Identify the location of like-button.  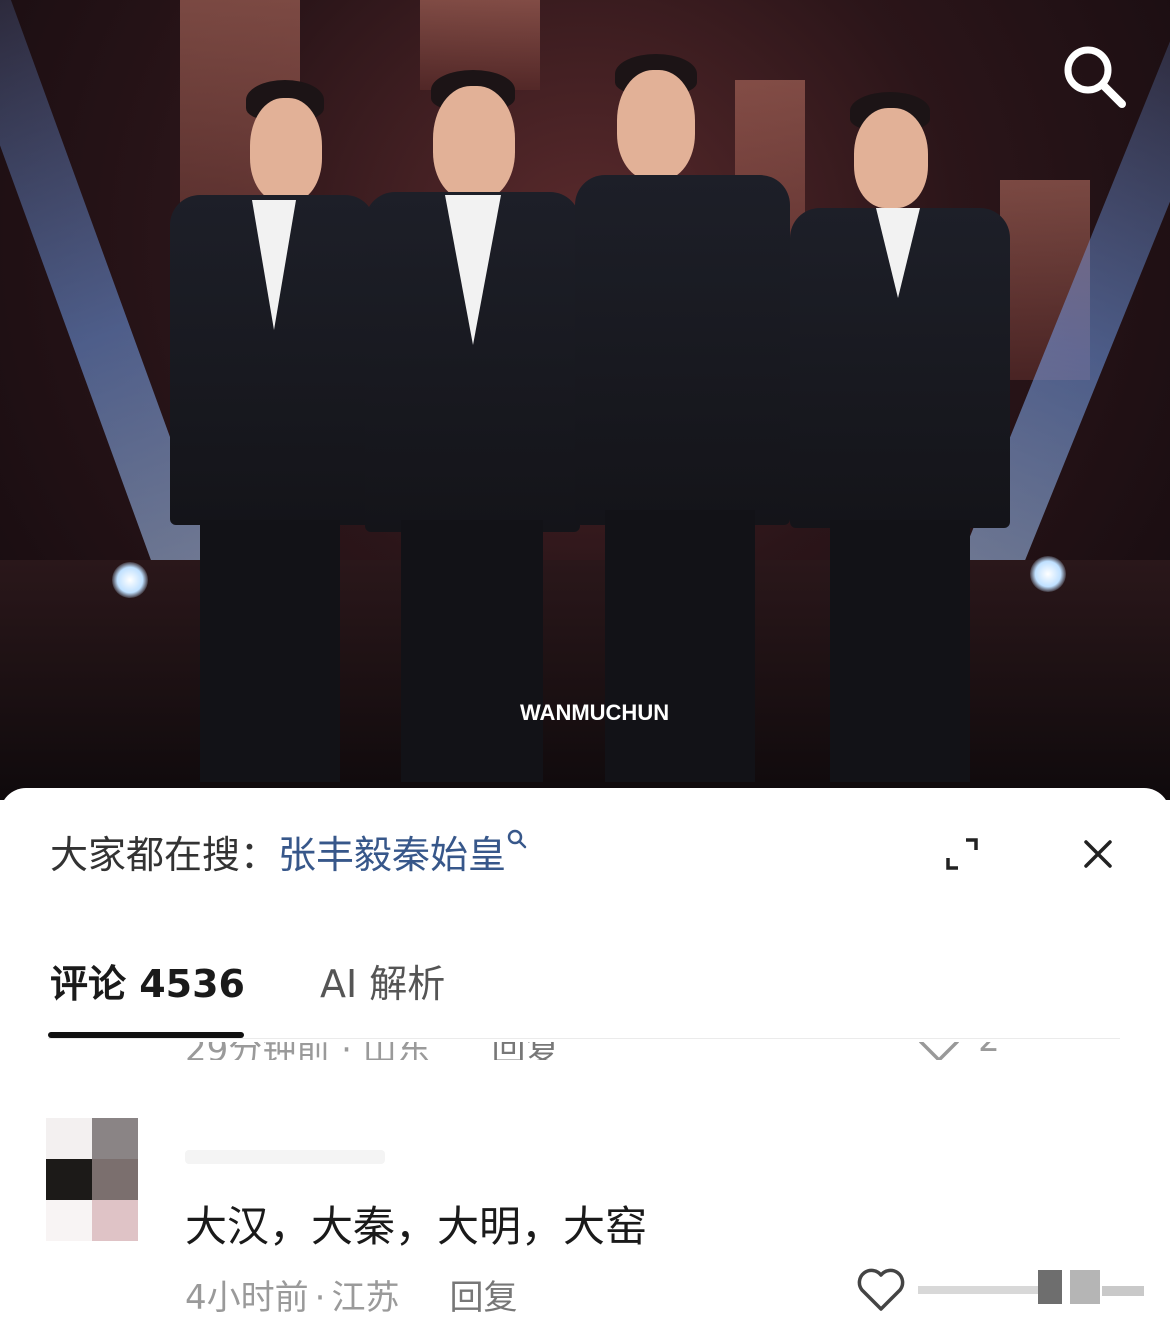
(881, 1290).